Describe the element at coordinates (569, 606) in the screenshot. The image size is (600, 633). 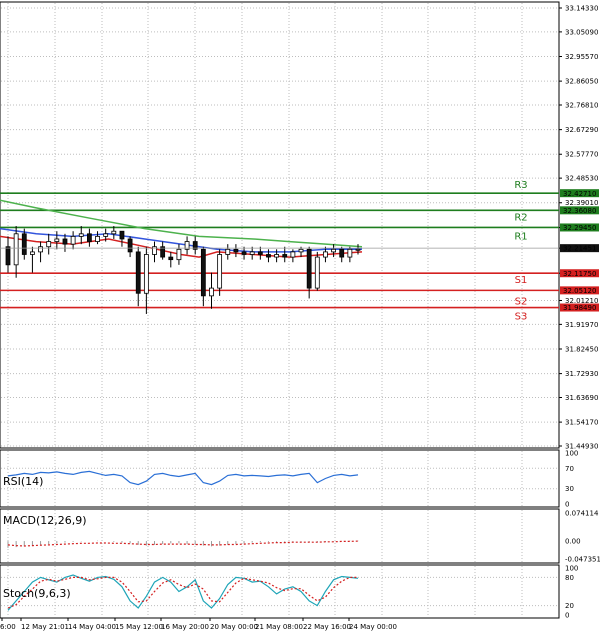
I see `stoch-tick-label: 20` at that location.